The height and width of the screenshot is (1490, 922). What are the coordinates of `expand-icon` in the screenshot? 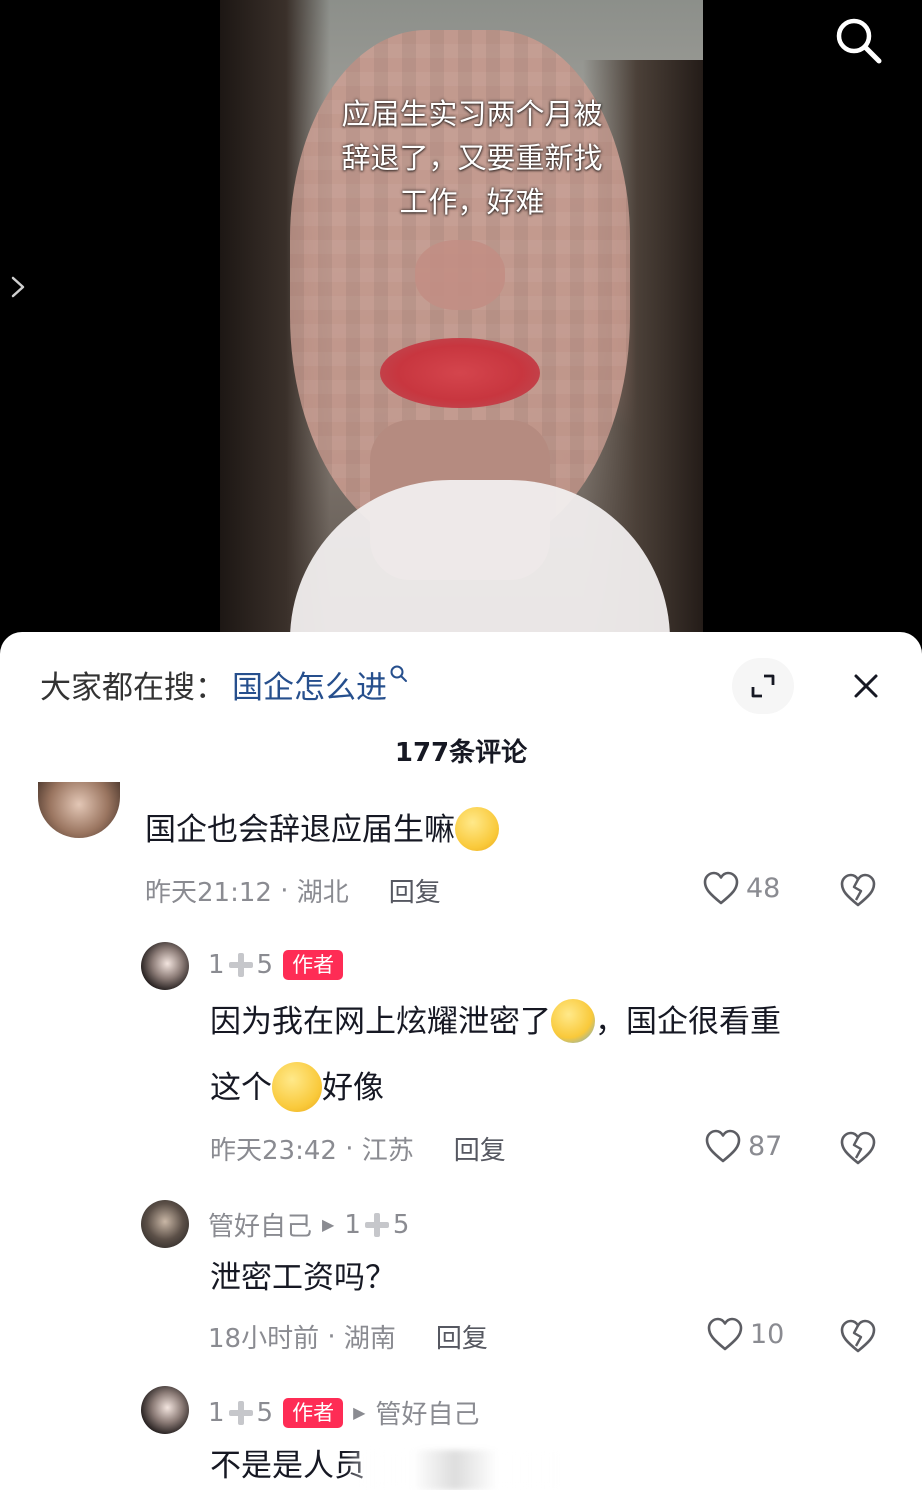 It's located at (763, 686).